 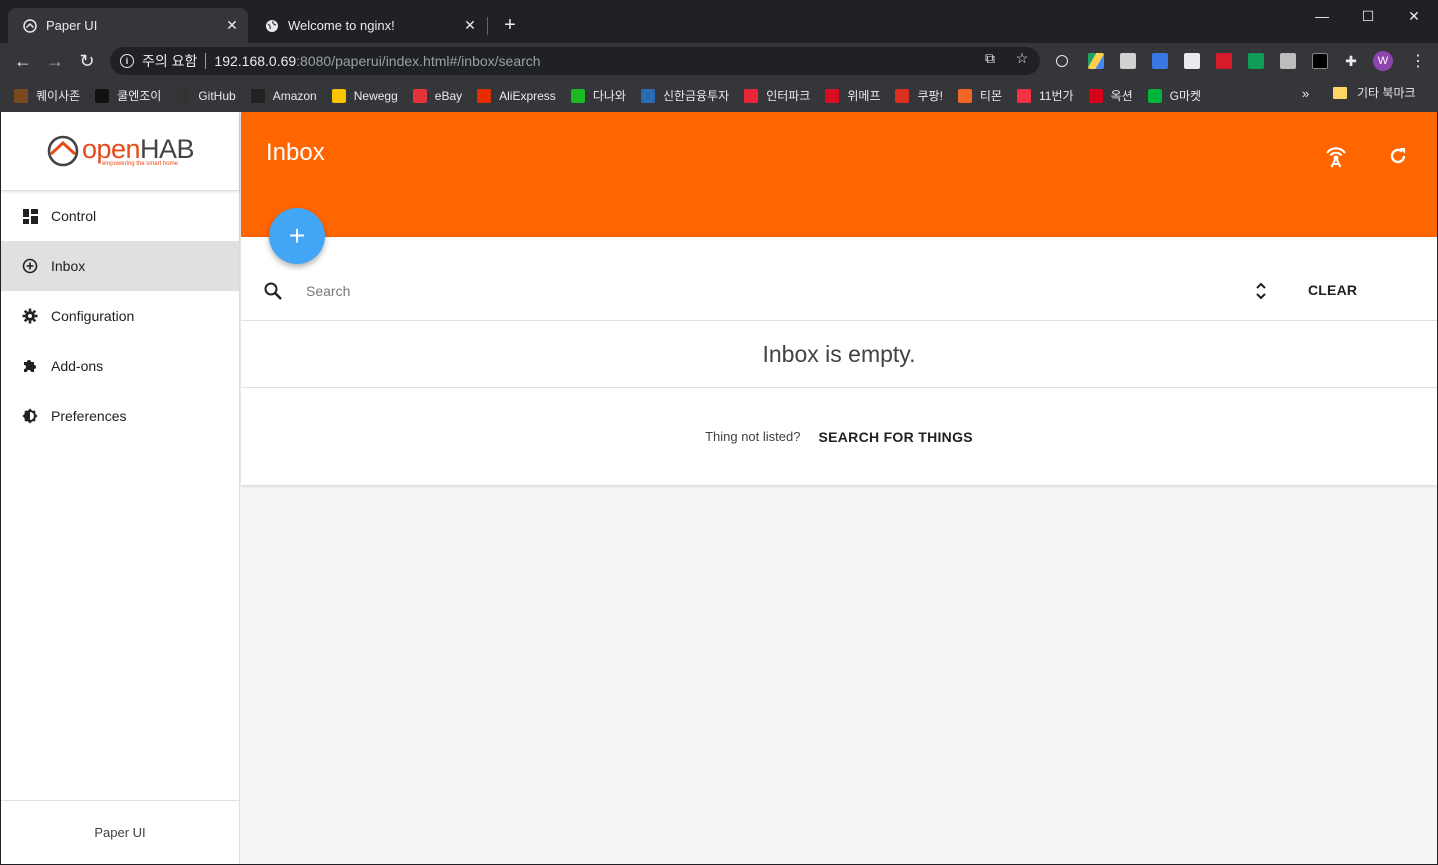 I want to click on back-arrow-icon: ←, so click(x=23, y=61).